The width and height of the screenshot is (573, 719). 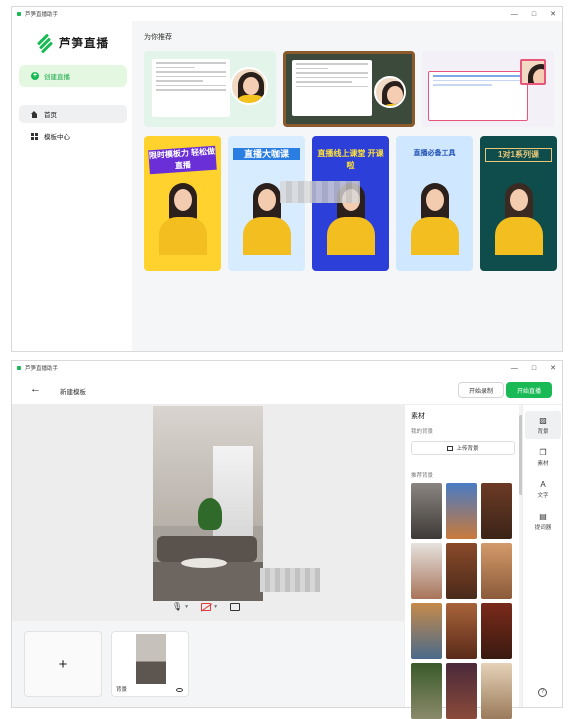 I want to click on microphone-toggle: 🎙 ▼, so click(x=180, y=606).